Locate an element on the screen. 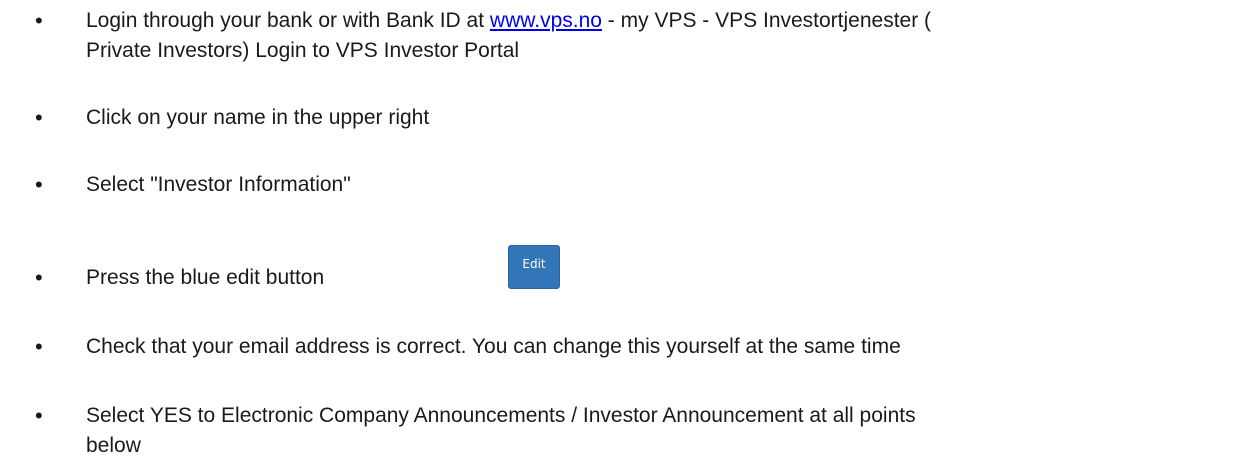 The width and height of the screenshot is (1251, 466). step-line: below is located at coordinates (113, 445).